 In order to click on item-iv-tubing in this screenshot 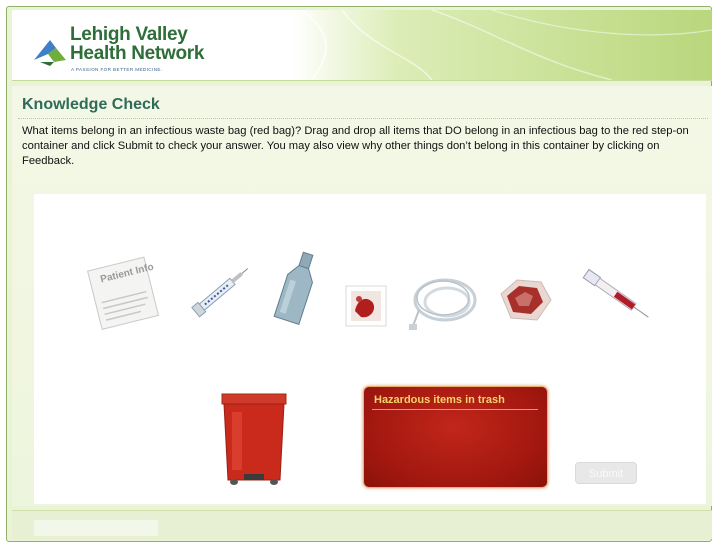, I will do `click(445, 303)`.